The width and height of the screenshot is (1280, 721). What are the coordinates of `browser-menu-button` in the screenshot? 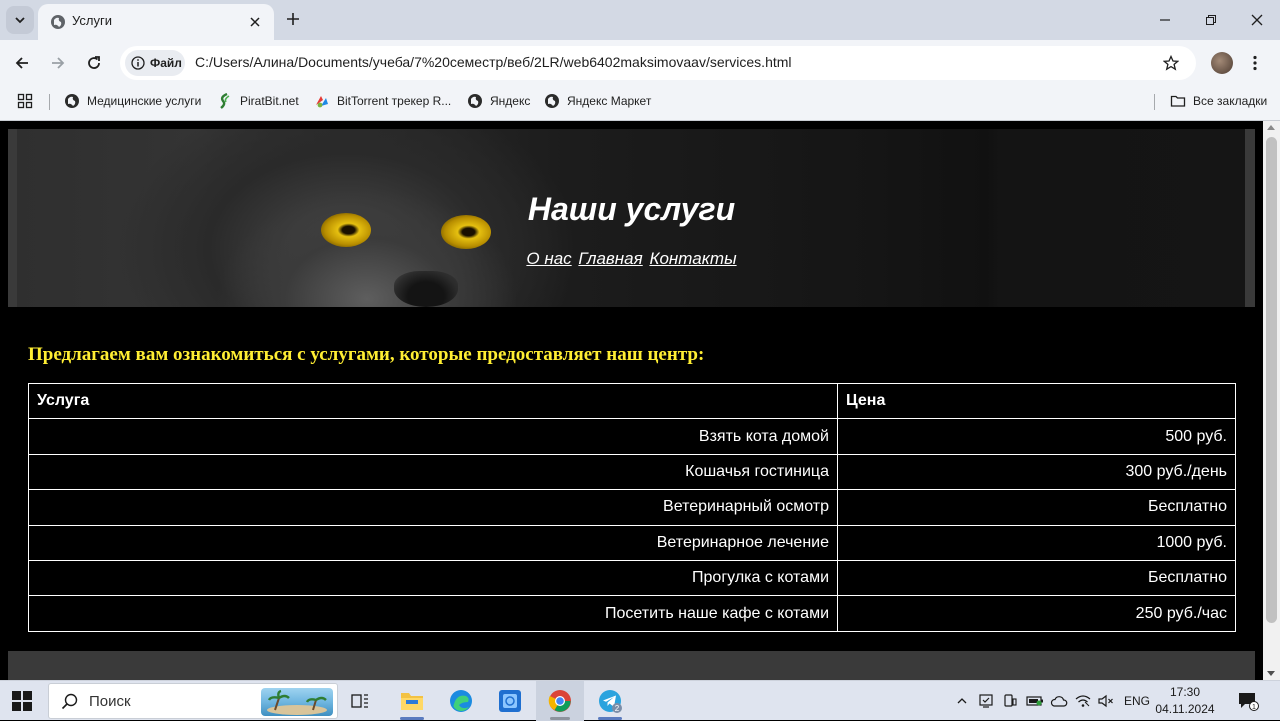 It's located at (1255, 63).